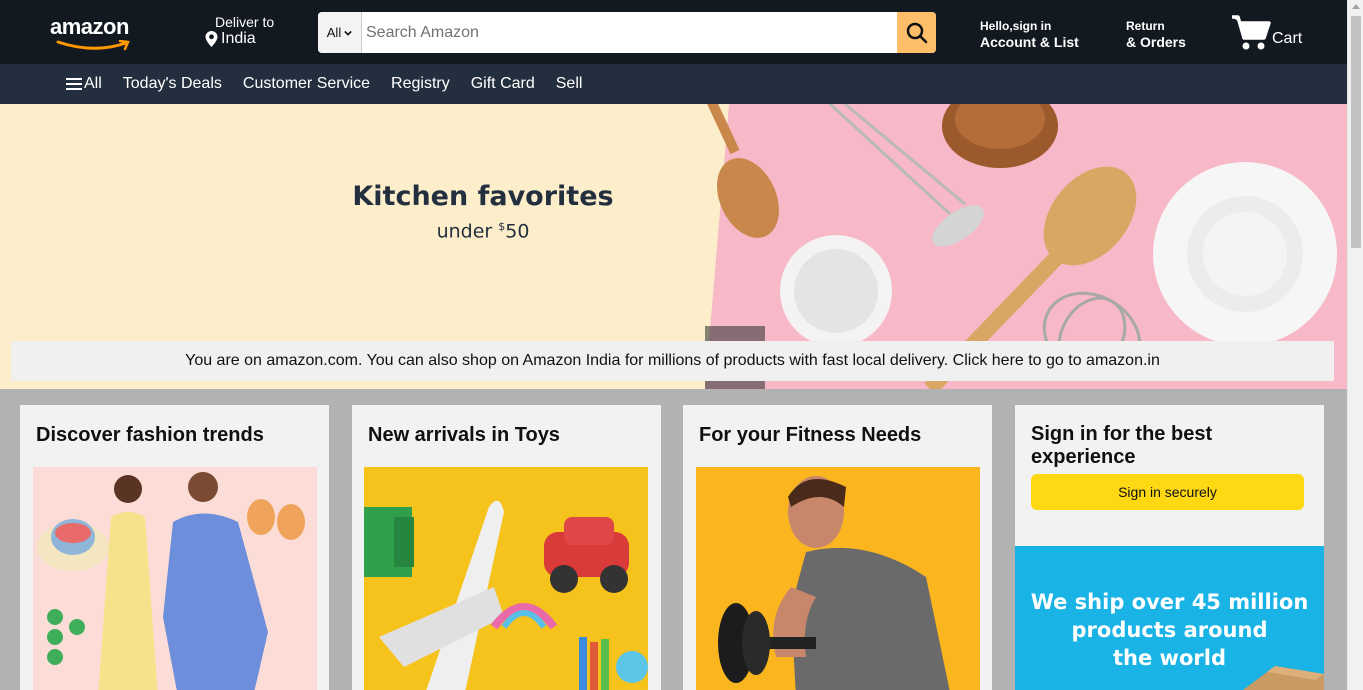 This screenshot has height=690, width=1363. Describe the element at coordinates (1169, 602) in the screenshot. I see `ship-line-1: We ship over 45 million` at that location.